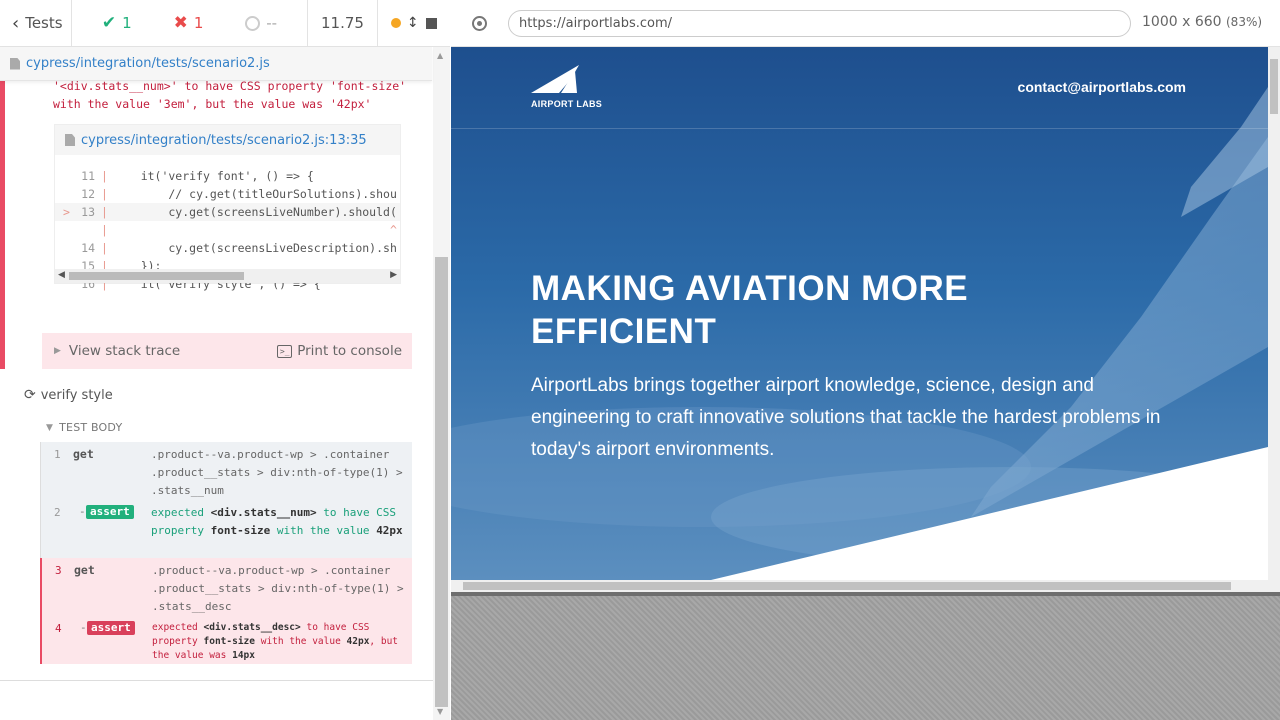 The image size is (1280, 720). What do you see at coordinates (395, 23) in the screenshot?
I see `running-dot-icon` at bounding box center [395, 23].